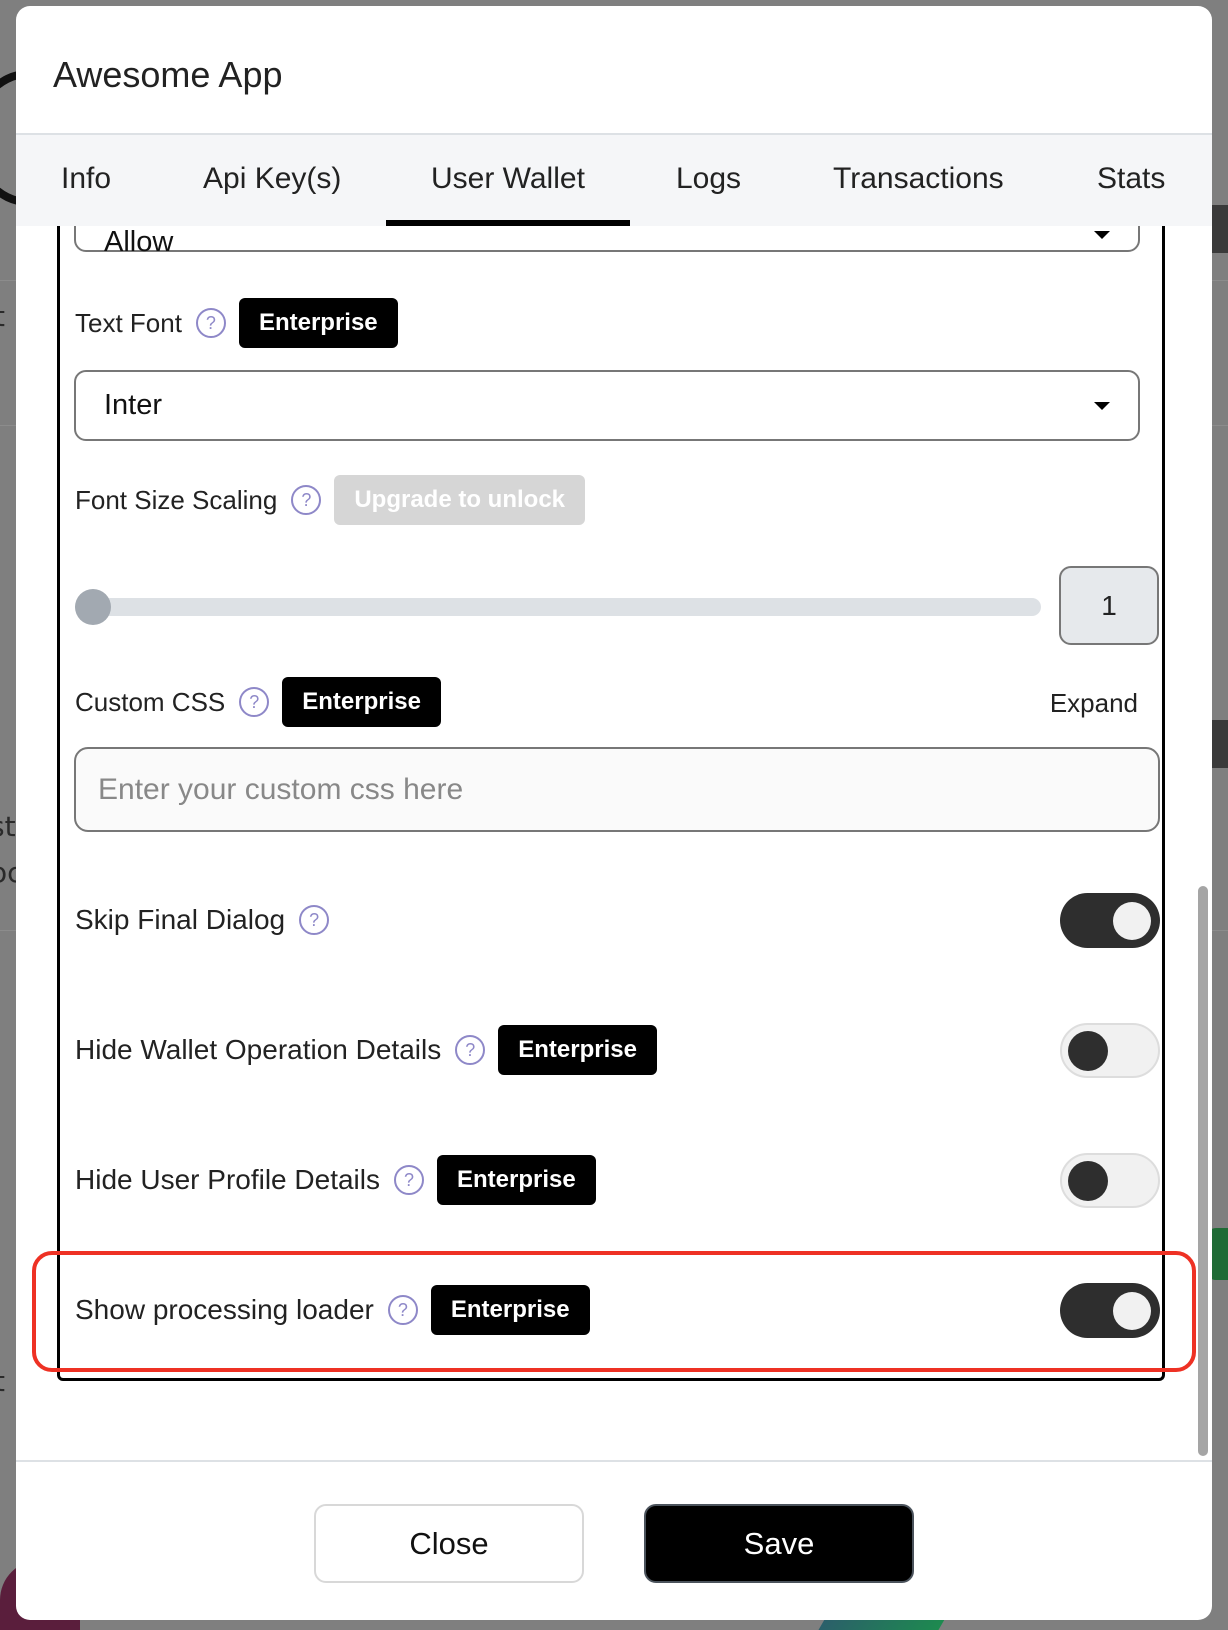 The width and height of the screenshot is (1228, 1630). Describe the element at coordinates (614, 1540) in the screenshot. I see `modal-footer: Close Save` at that location.